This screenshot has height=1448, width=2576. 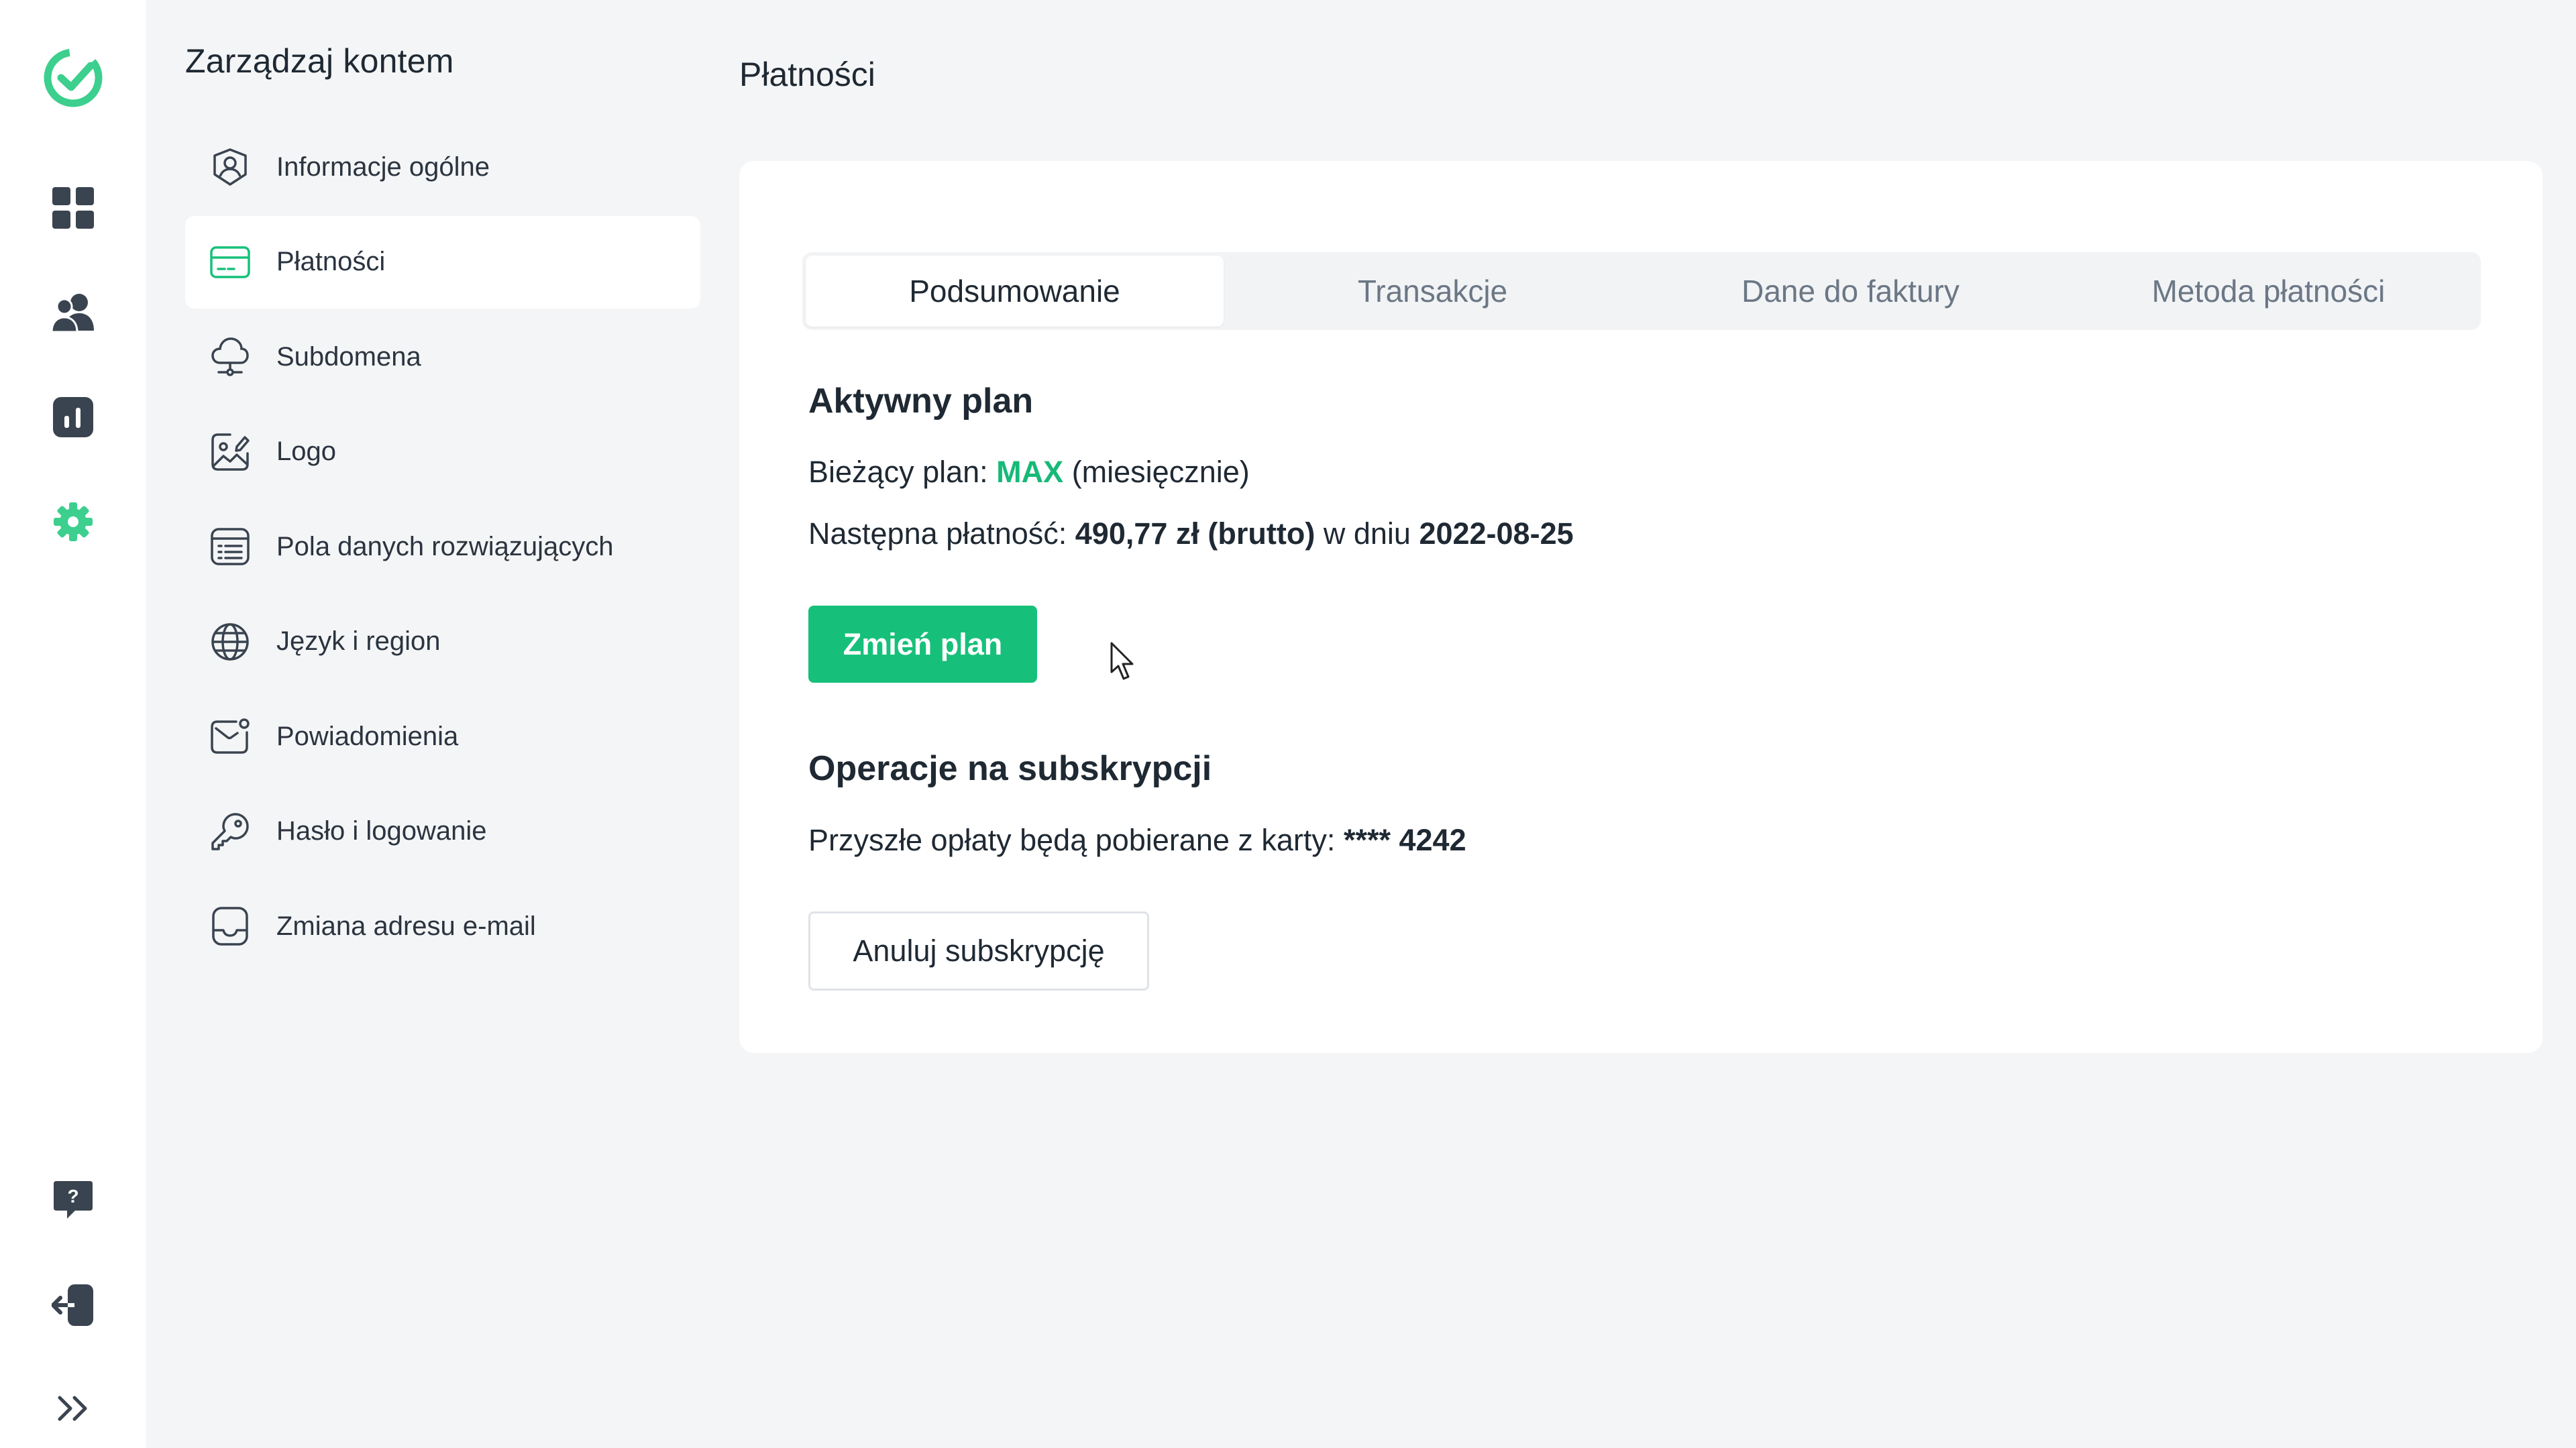 I want to click on current-plan-label: Bieżący plan:, so click(x=898, y=472).